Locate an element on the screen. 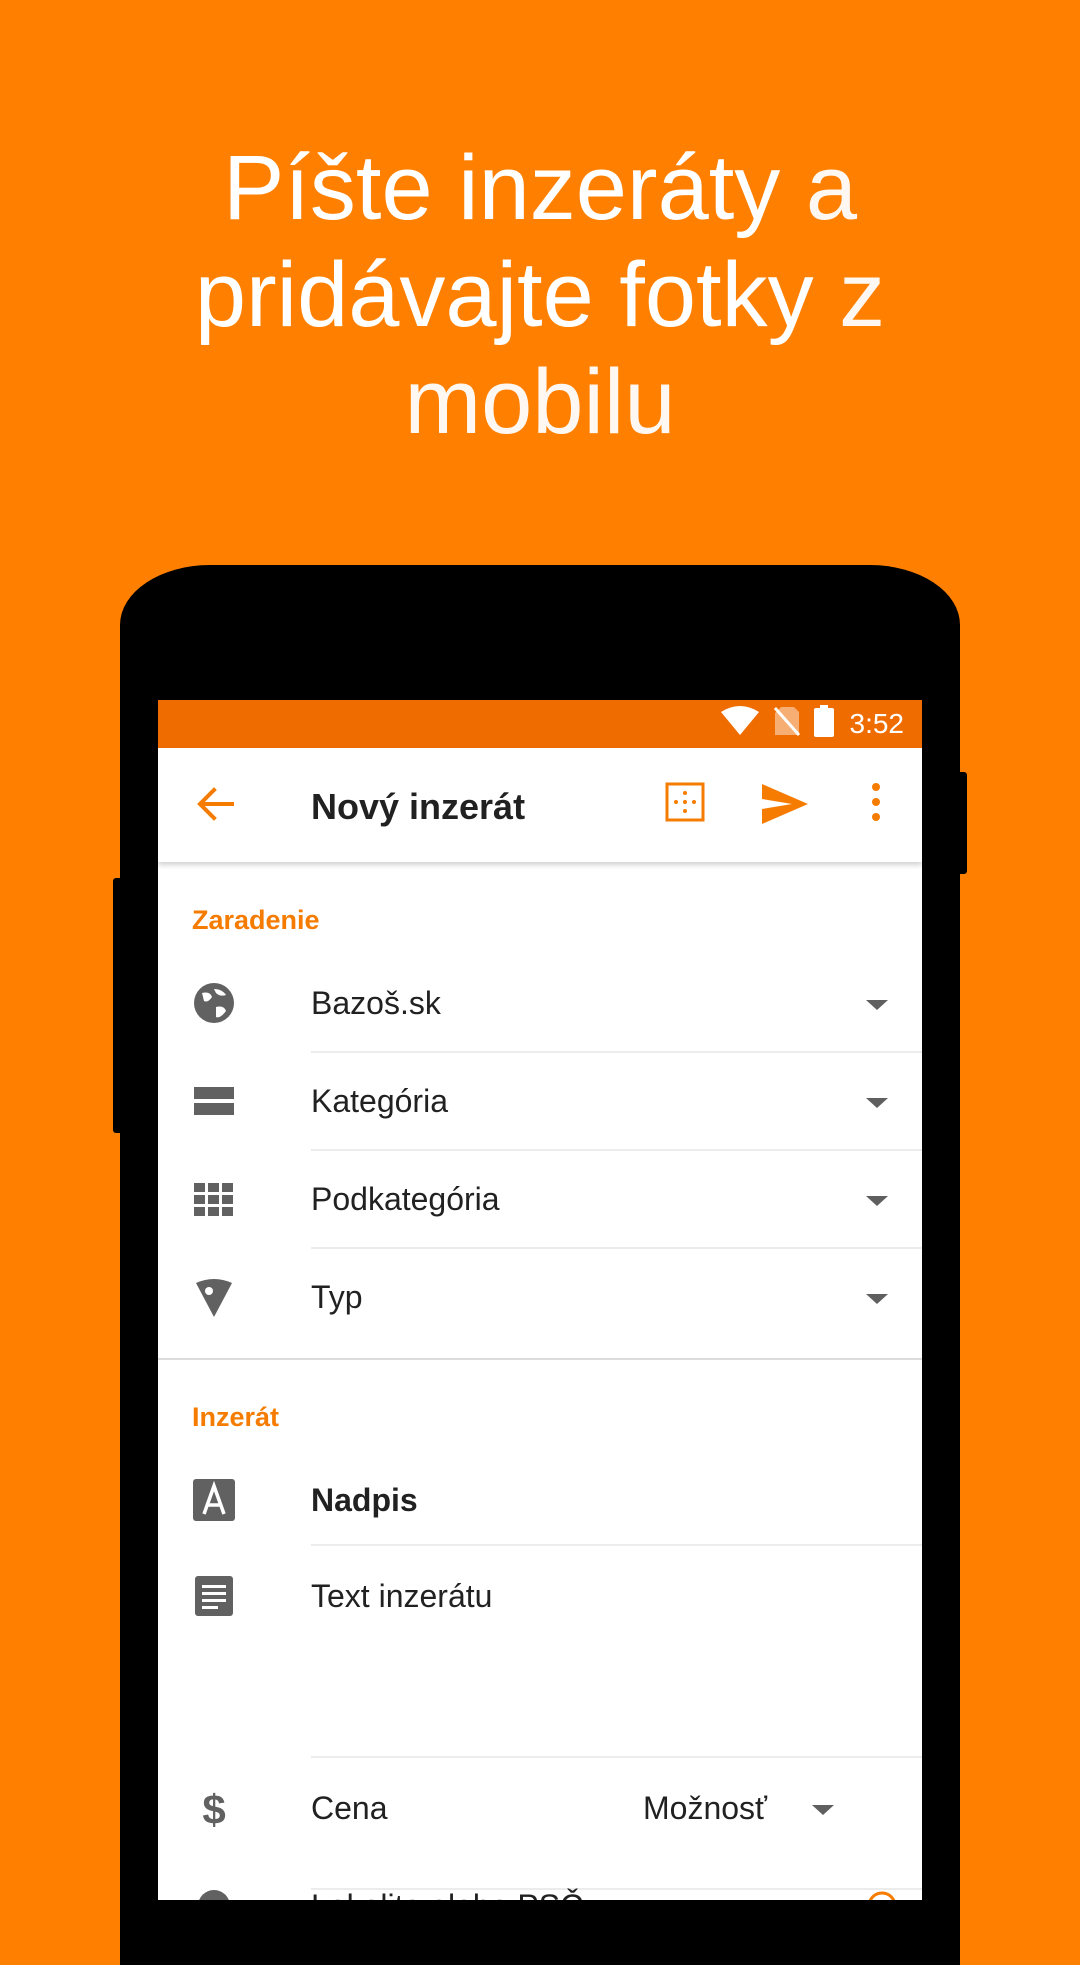  no-sim-icon is located at coordinates (786, 724).